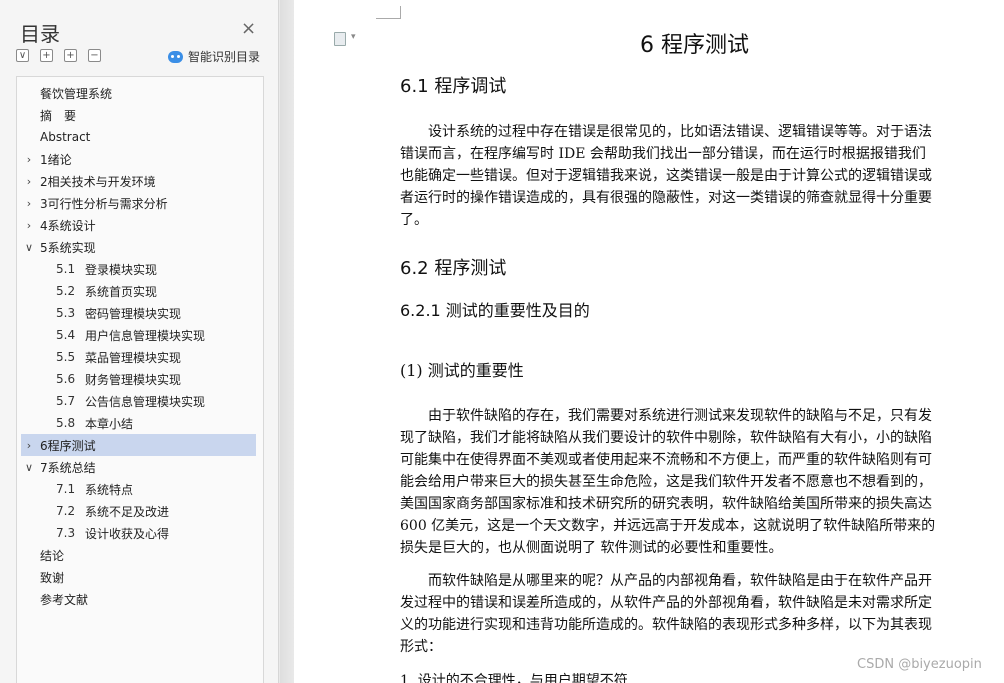 Image resolution: width=1004 pixels, height=683 pixels. Describe the element at coordinates (109, 423) in the screenshot. I see `toc-item-label: 本章小结` at that location.